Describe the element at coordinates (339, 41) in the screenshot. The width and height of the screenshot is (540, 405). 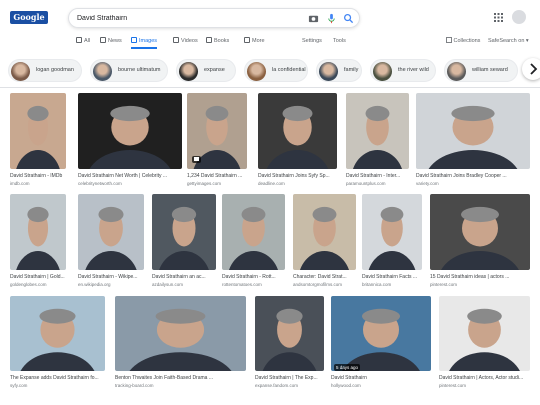
I see `tools-link: Tools` at that location.